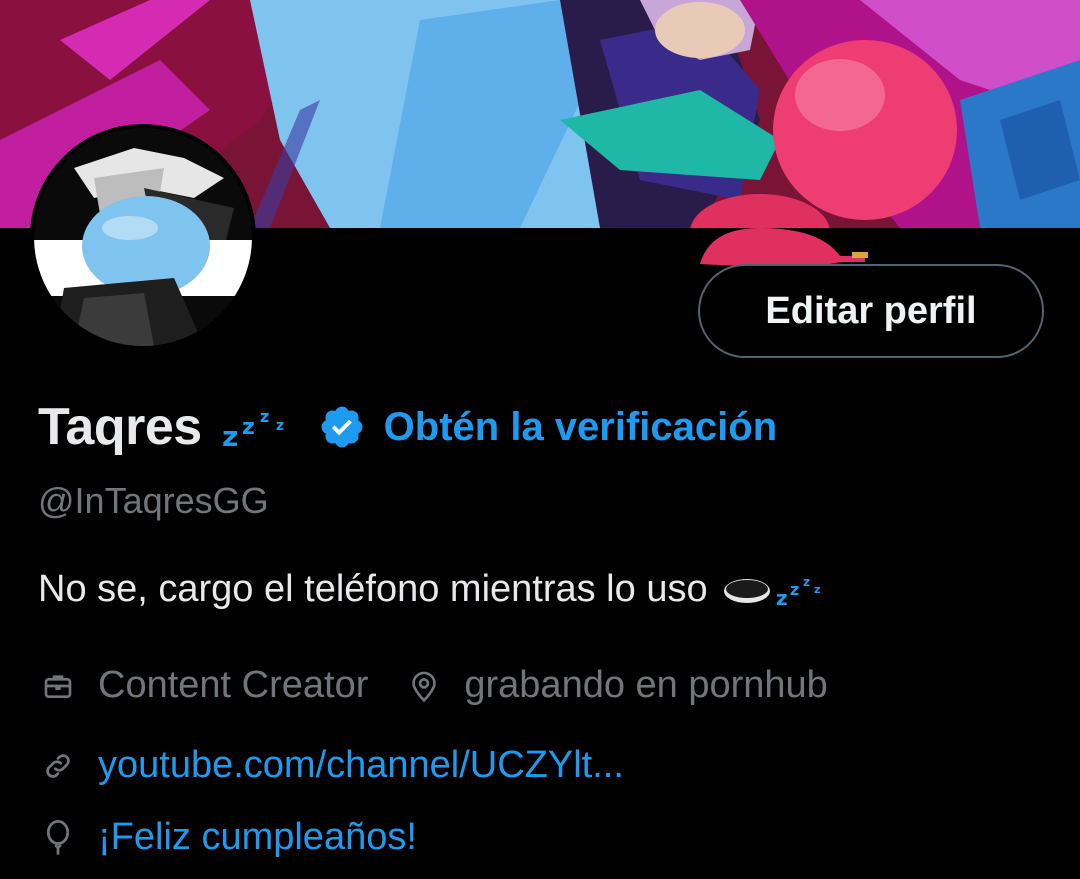 This screenshot has width=1080, height=879. What do you see at coordinates (424, 686) in the screenshot?
I see `location-pin-icon` at bounding box center [424, 686].